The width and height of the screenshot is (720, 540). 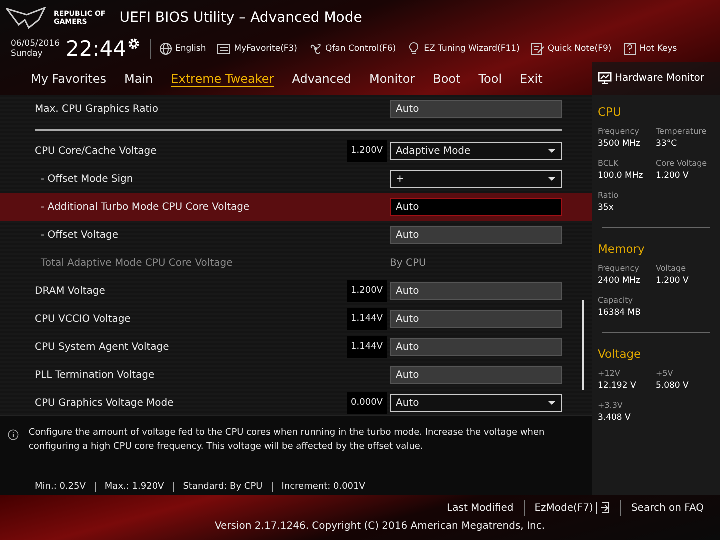 I want to click on date-text: 06/05/2016, so click(x=35, y=44).